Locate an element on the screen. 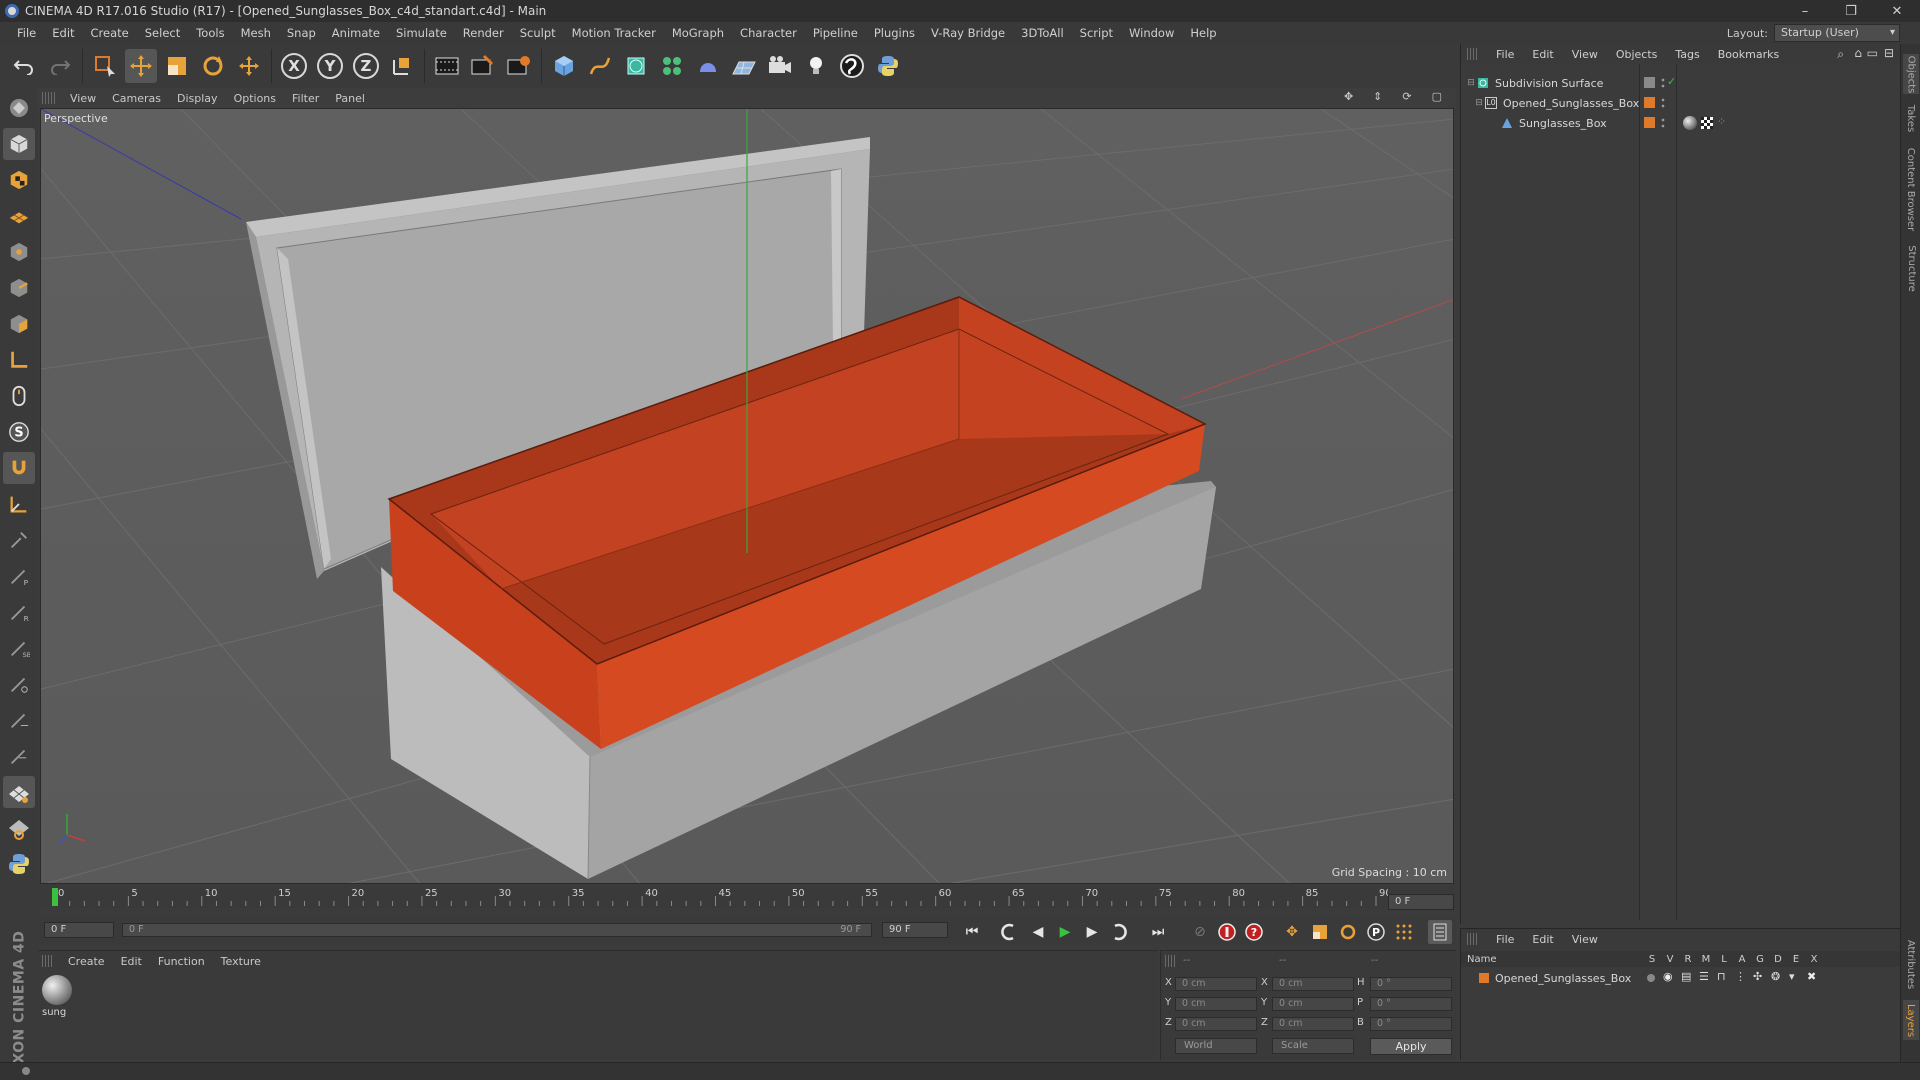  menu-vray-bridge: V-Ray Bridge is located at coordinates (968, 33).